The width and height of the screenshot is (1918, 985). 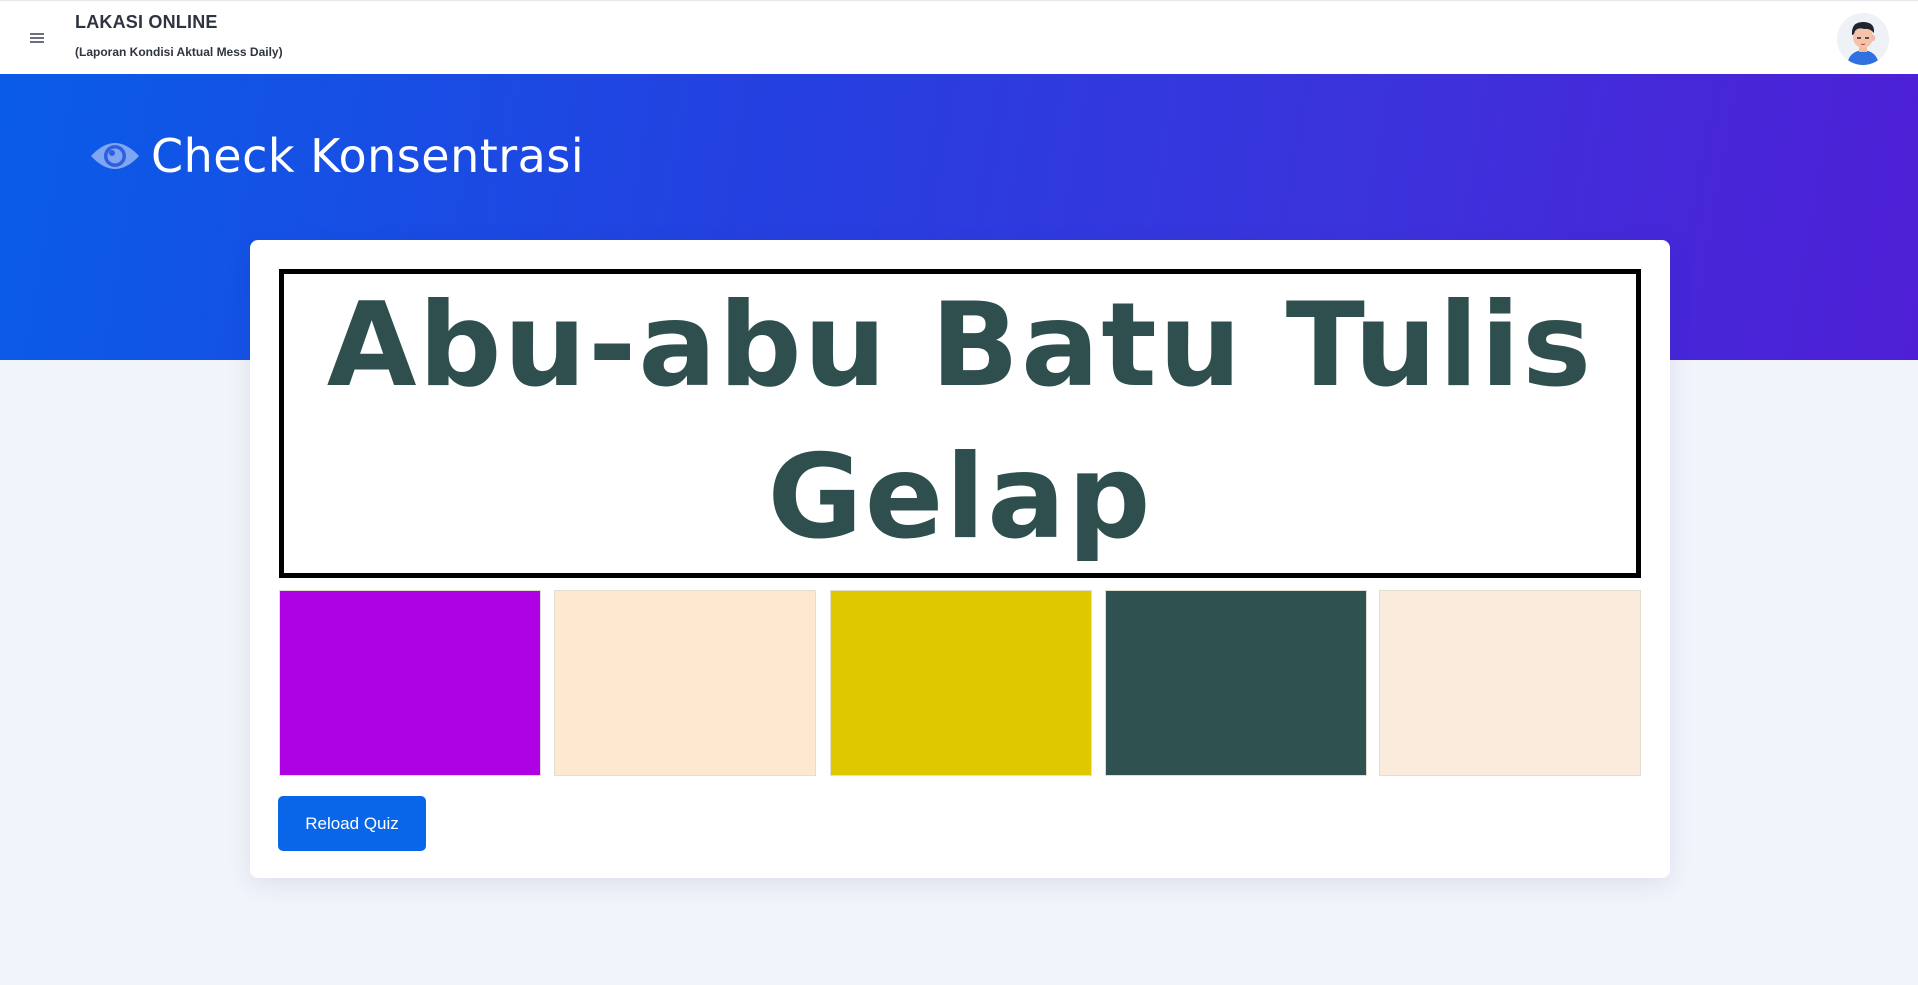 I want to click on eye-icon, so click(x=115, y=156).